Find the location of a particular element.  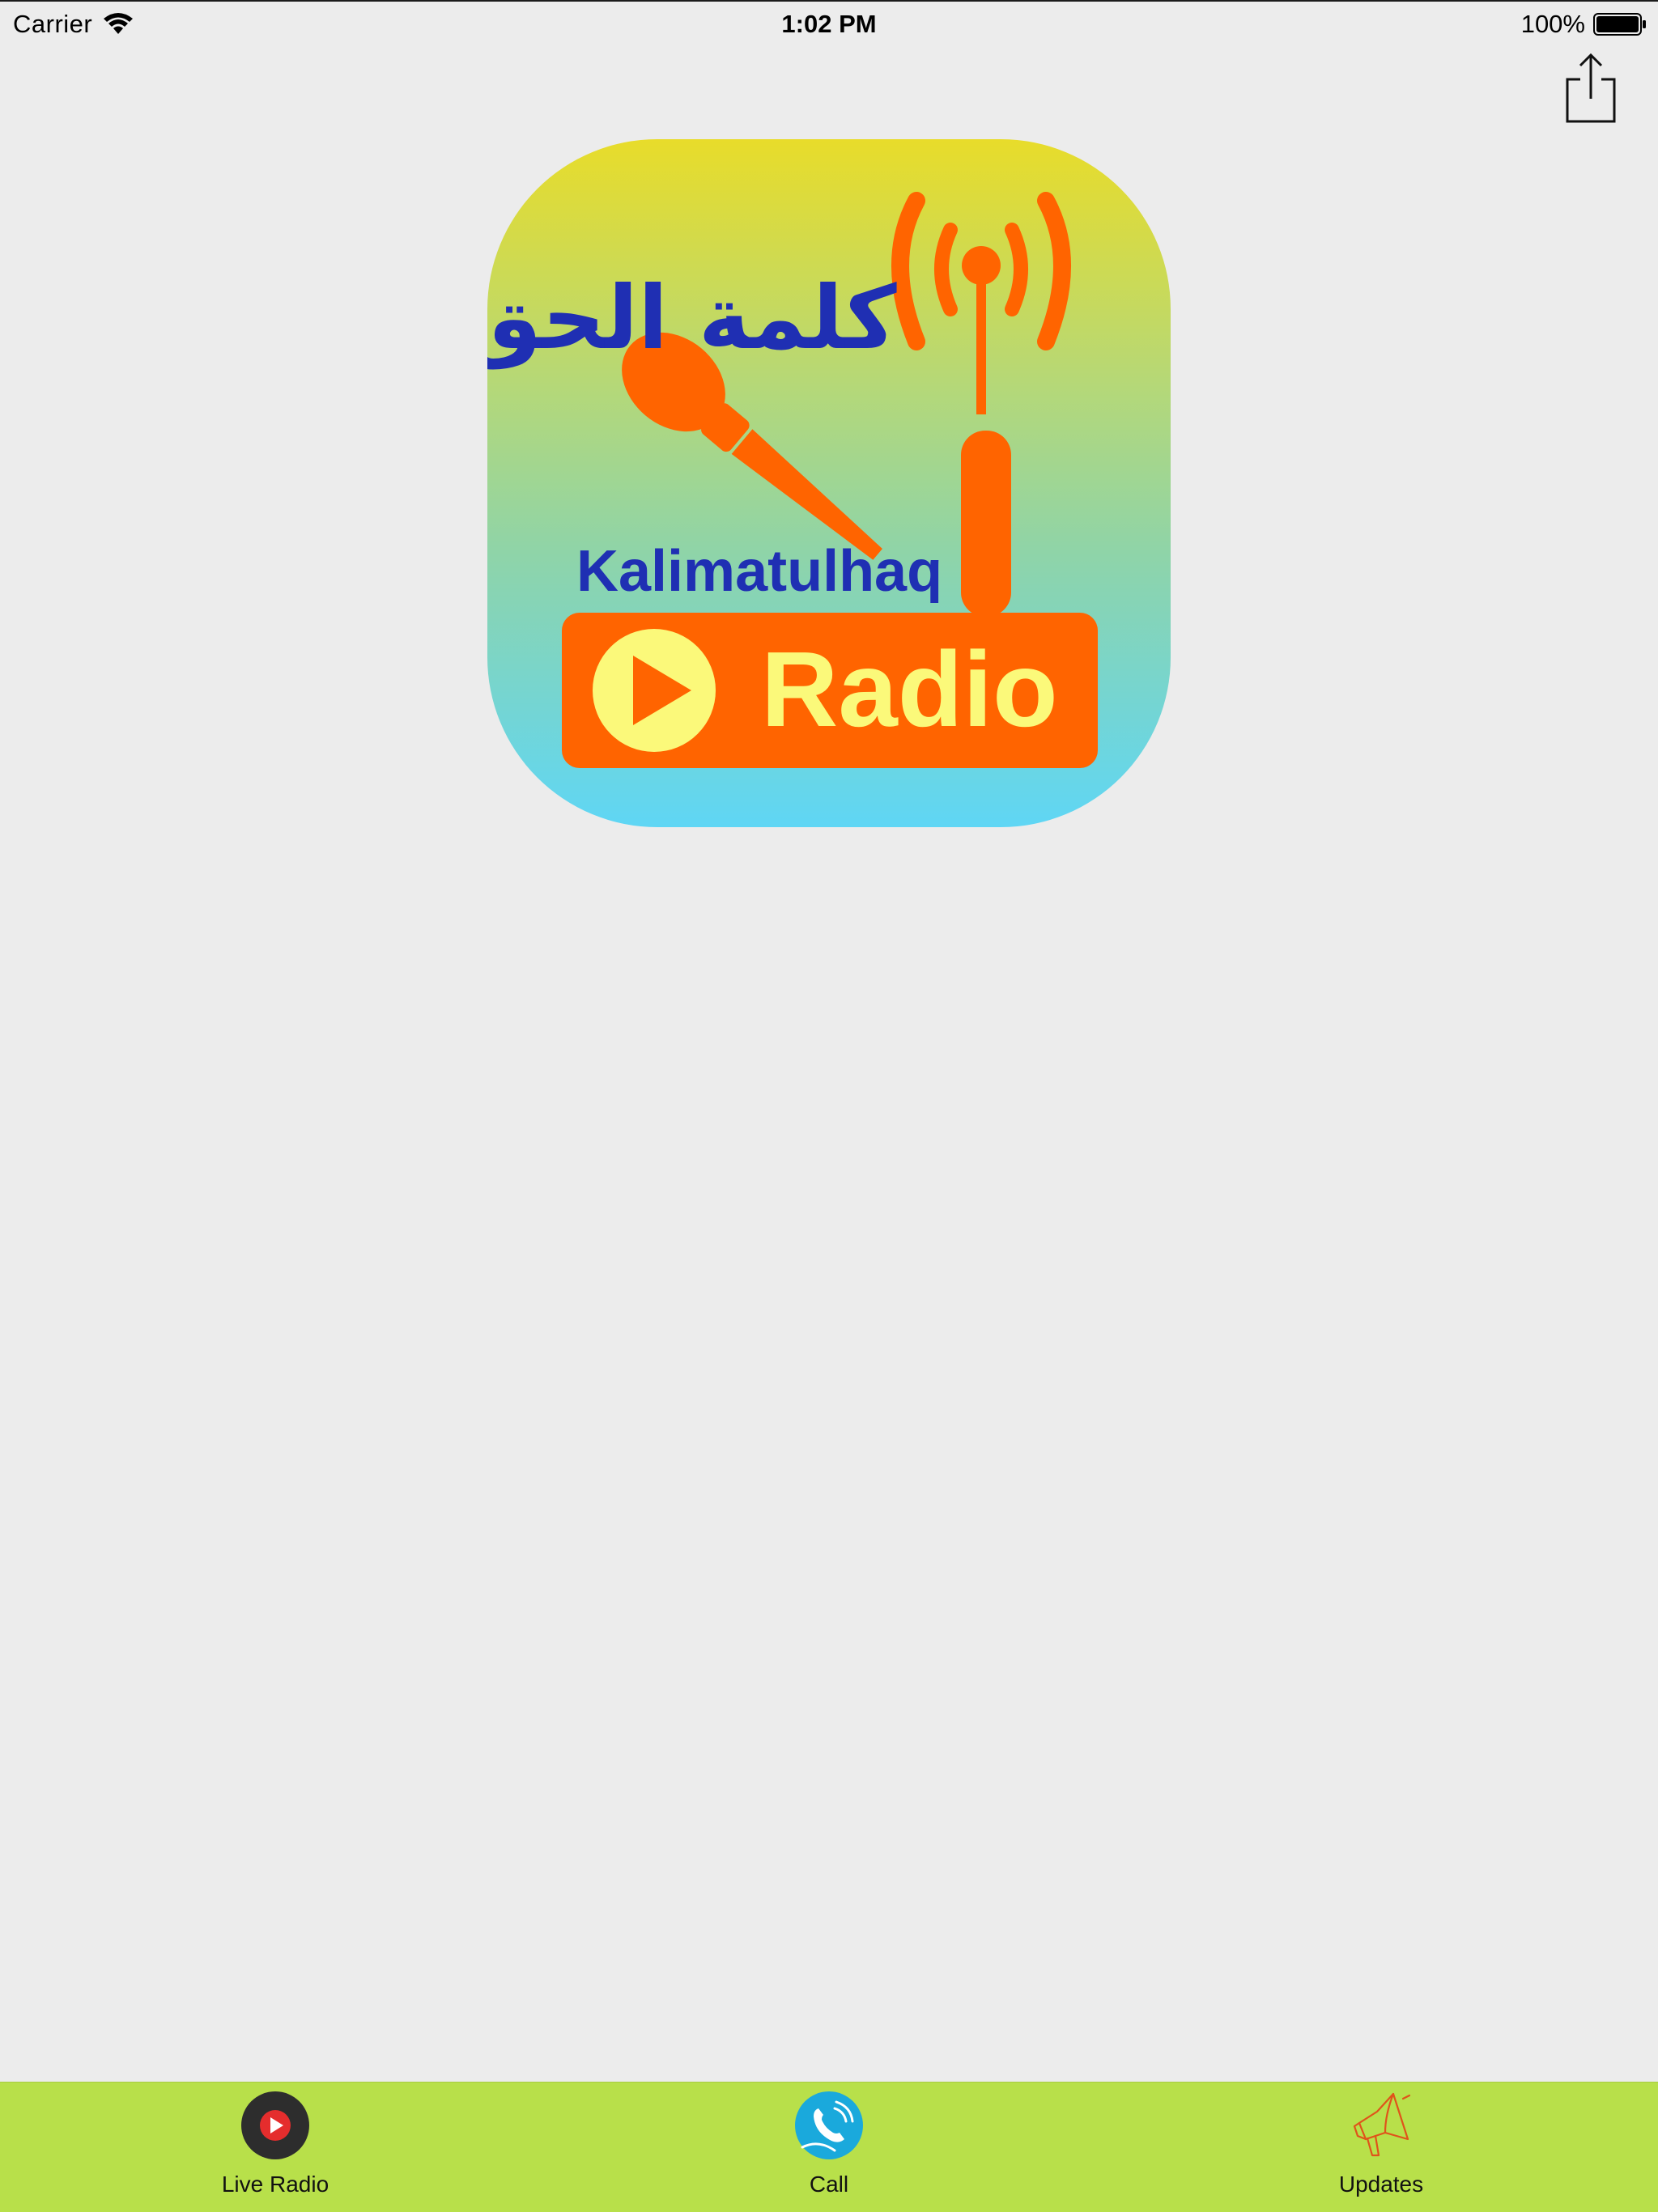

tab-label: Call is located at coordinates (829, 2184).